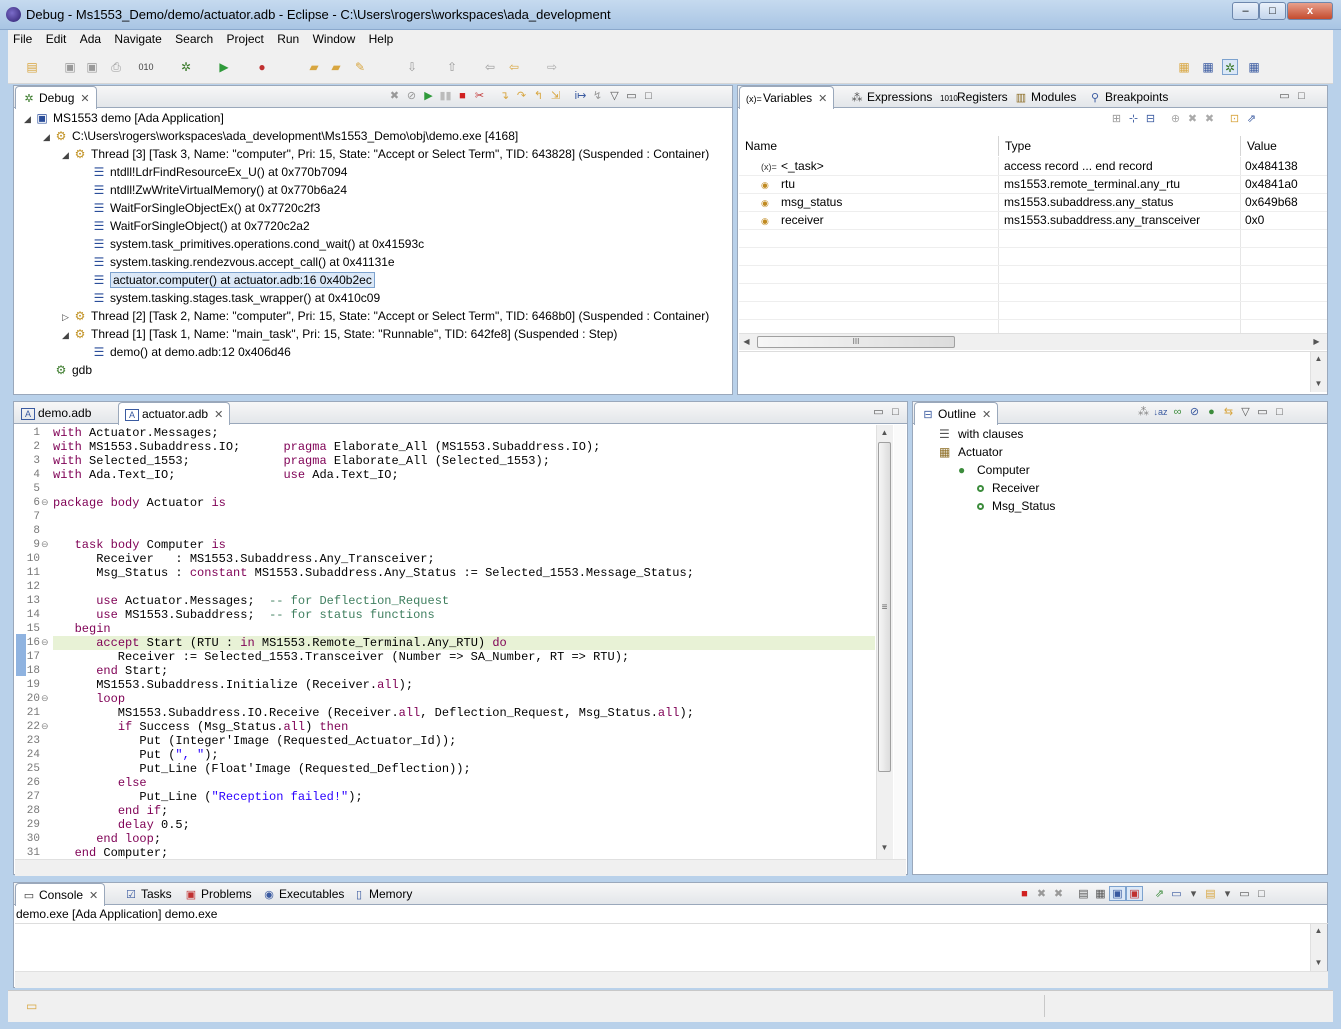 The width and height of the screenshot is (1341, 1029). What do you see at coordinates (974, 97) in the screenshot?
I see `tab-registers: 1010Registers` at bounding box center [974, 97].